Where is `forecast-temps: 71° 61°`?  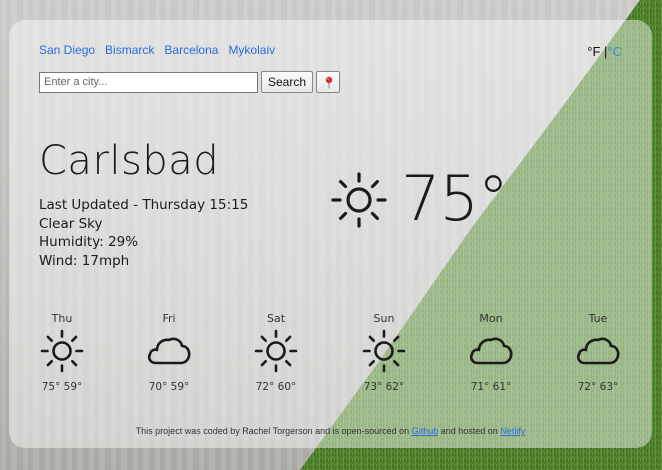
forecast-temps: 71° 61° is located at coordinates (491, 387).